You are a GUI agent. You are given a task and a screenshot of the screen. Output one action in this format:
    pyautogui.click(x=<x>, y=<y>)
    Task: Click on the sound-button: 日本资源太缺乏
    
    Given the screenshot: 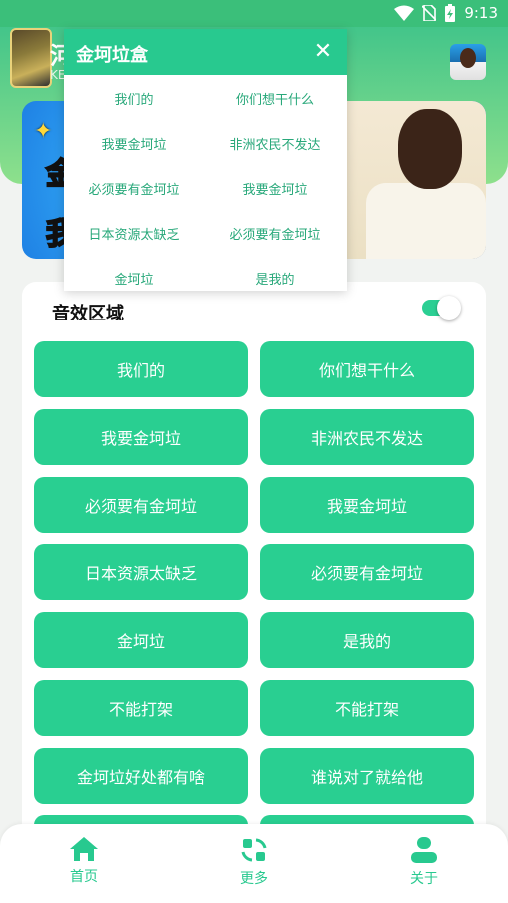 What is the action you would take?
    pyautogui.click(x=141, y=572)
    